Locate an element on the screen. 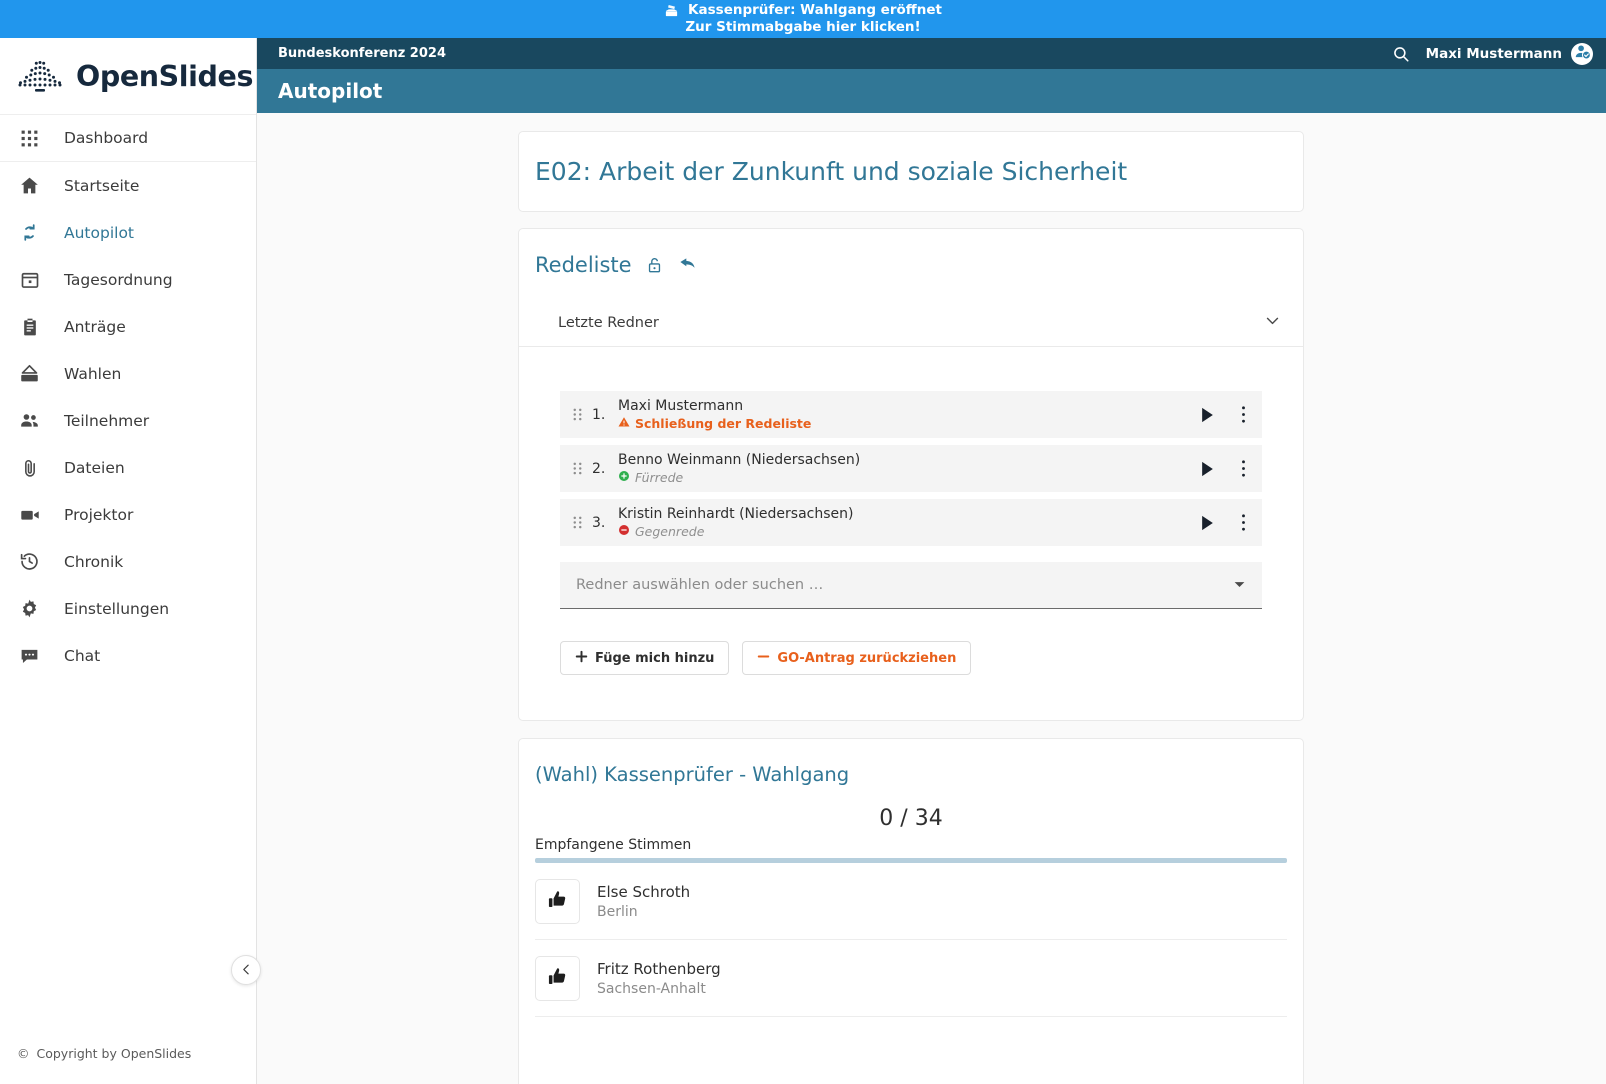  sidebar-item-label: Startseite is located at coordinates (102, 185).